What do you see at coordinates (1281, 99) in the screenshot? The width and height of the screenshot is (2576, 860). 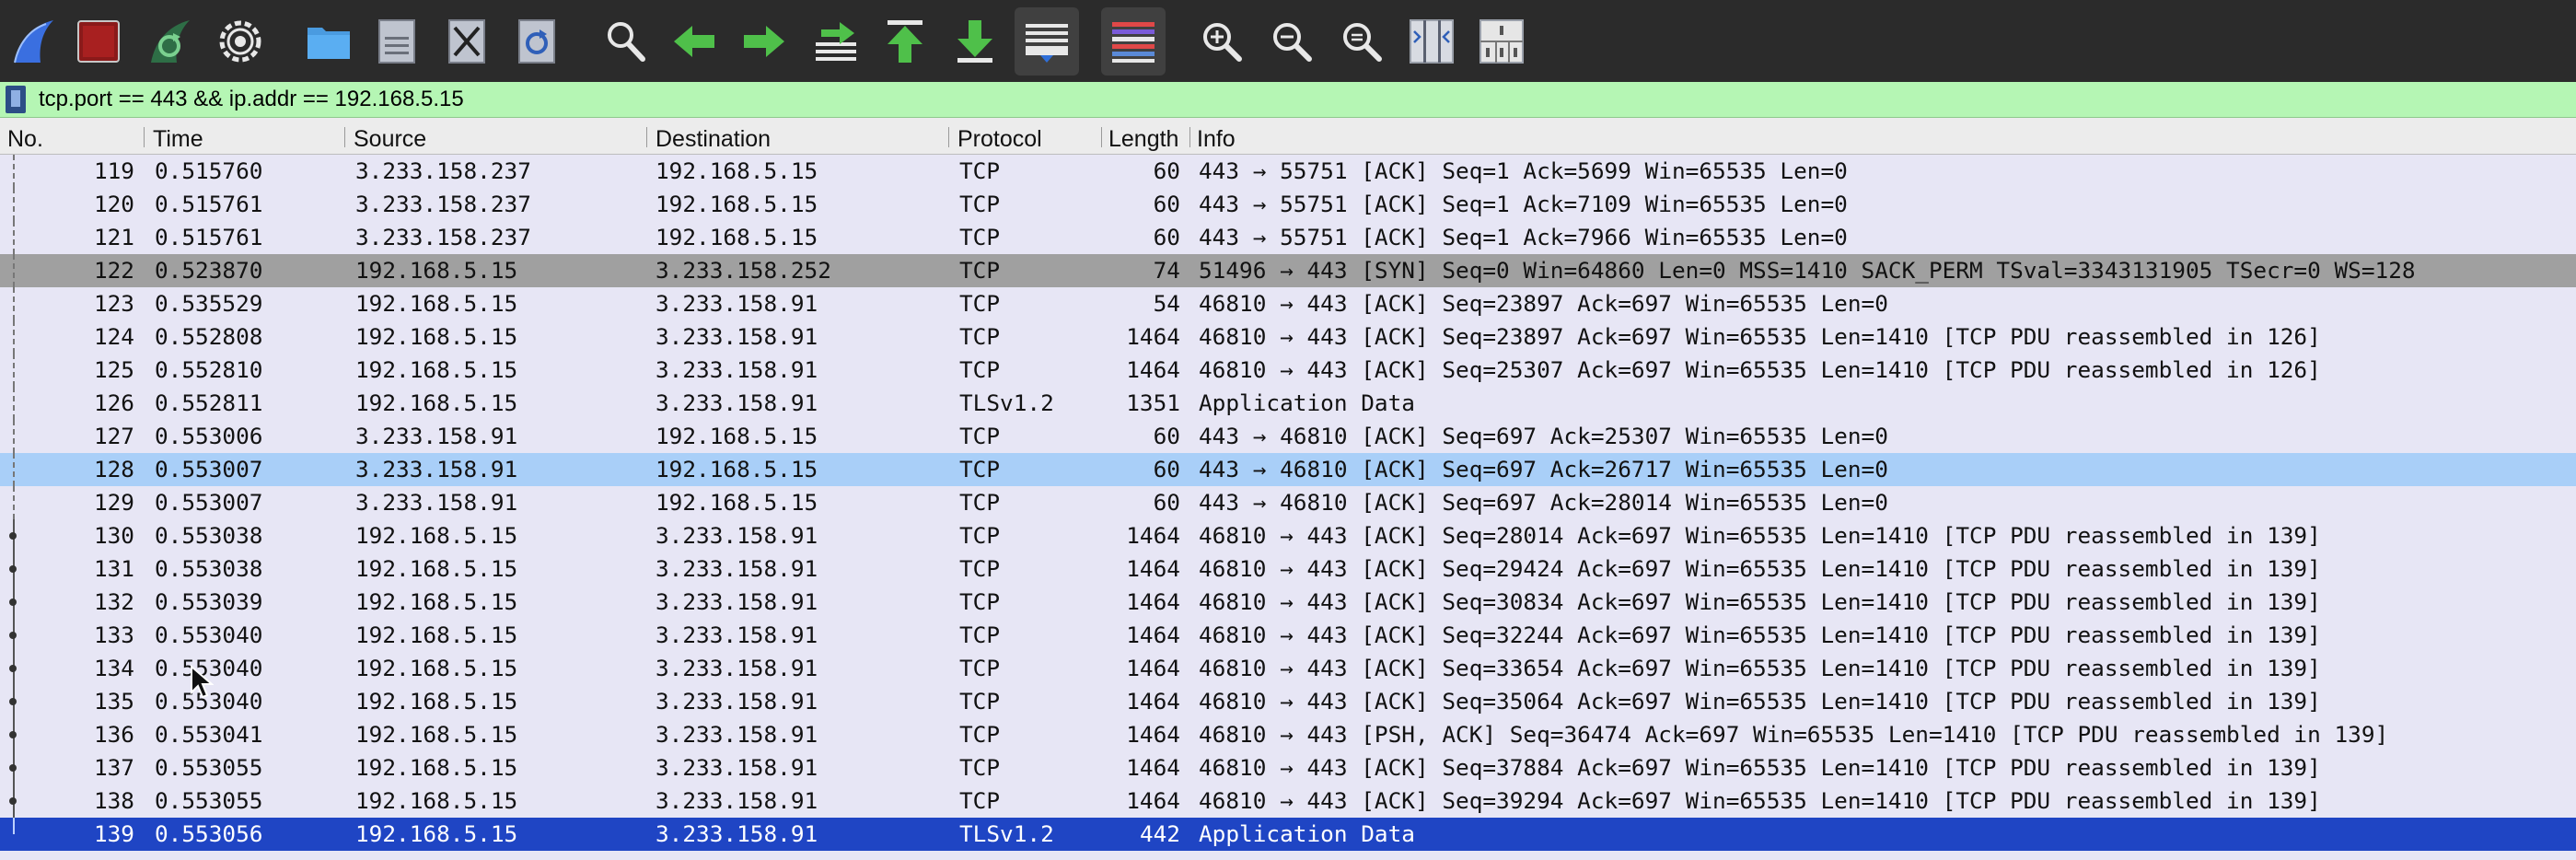 I see `display-filter-input` at bounding box center [1281, 99].